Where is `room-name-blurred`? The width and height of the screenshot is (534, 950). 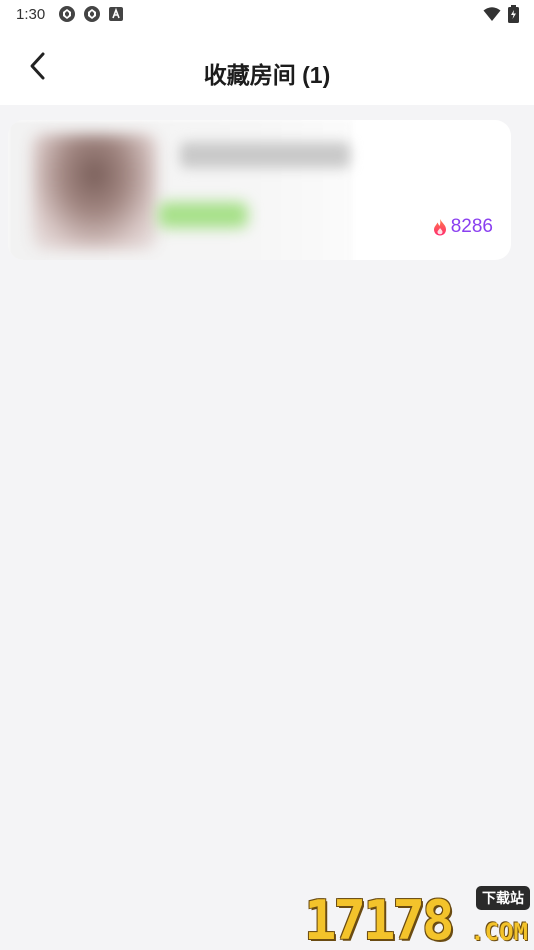 room-name-blurred is located at coordinates (265, 155).